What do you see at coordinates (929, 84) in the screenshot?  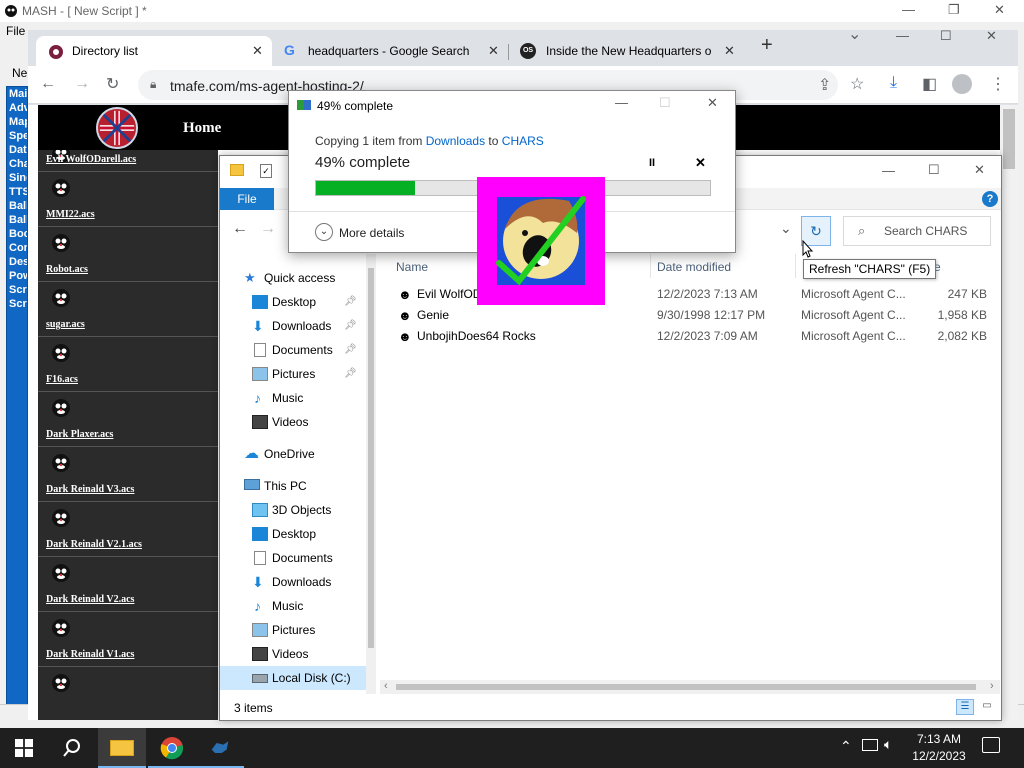 I see `side-panel-icon: ◧` at bounding box center [929, 84].